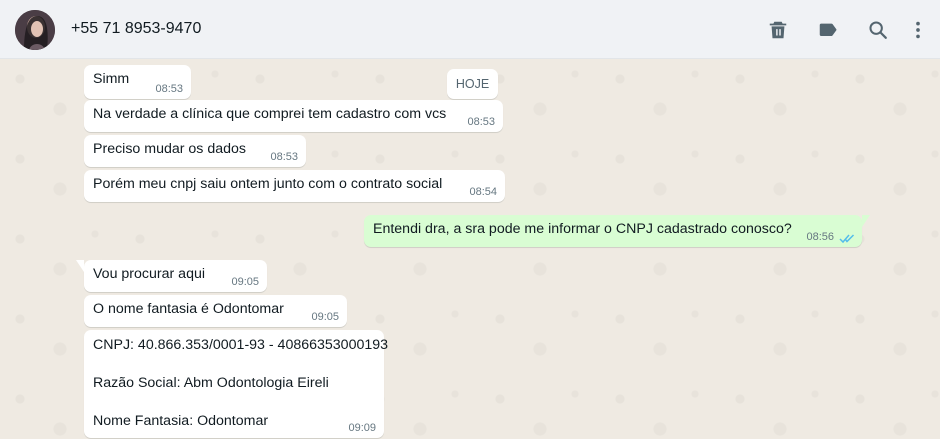 This screenshot has width=940, height=439. Describe the element at coordinates (472, 84) in the screenshot. I see `day-badge: HOJE` at that location.